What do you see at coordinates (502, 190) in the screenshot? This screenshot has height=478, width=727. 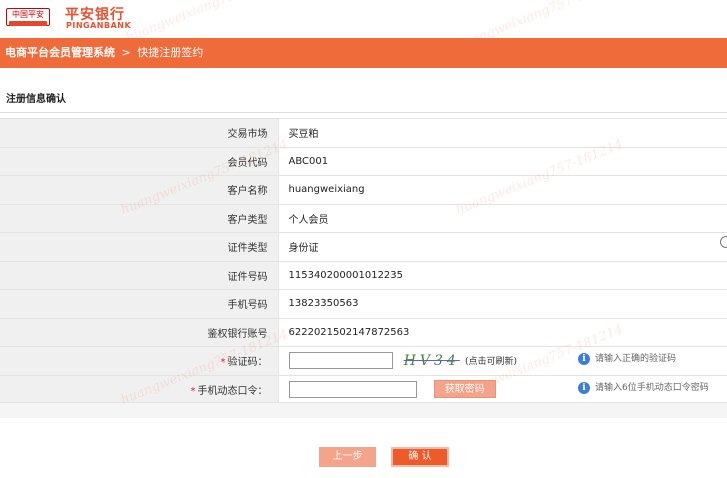 I see `row-value: huangweixiang` at bounding box center [502, 190].